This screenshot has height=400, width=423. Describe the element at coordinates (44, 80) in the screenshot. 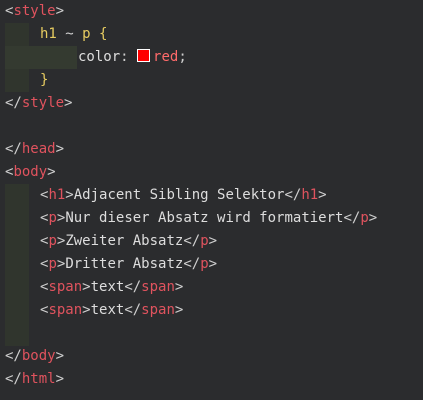

I see `code-line-brace-close: }` at that location.